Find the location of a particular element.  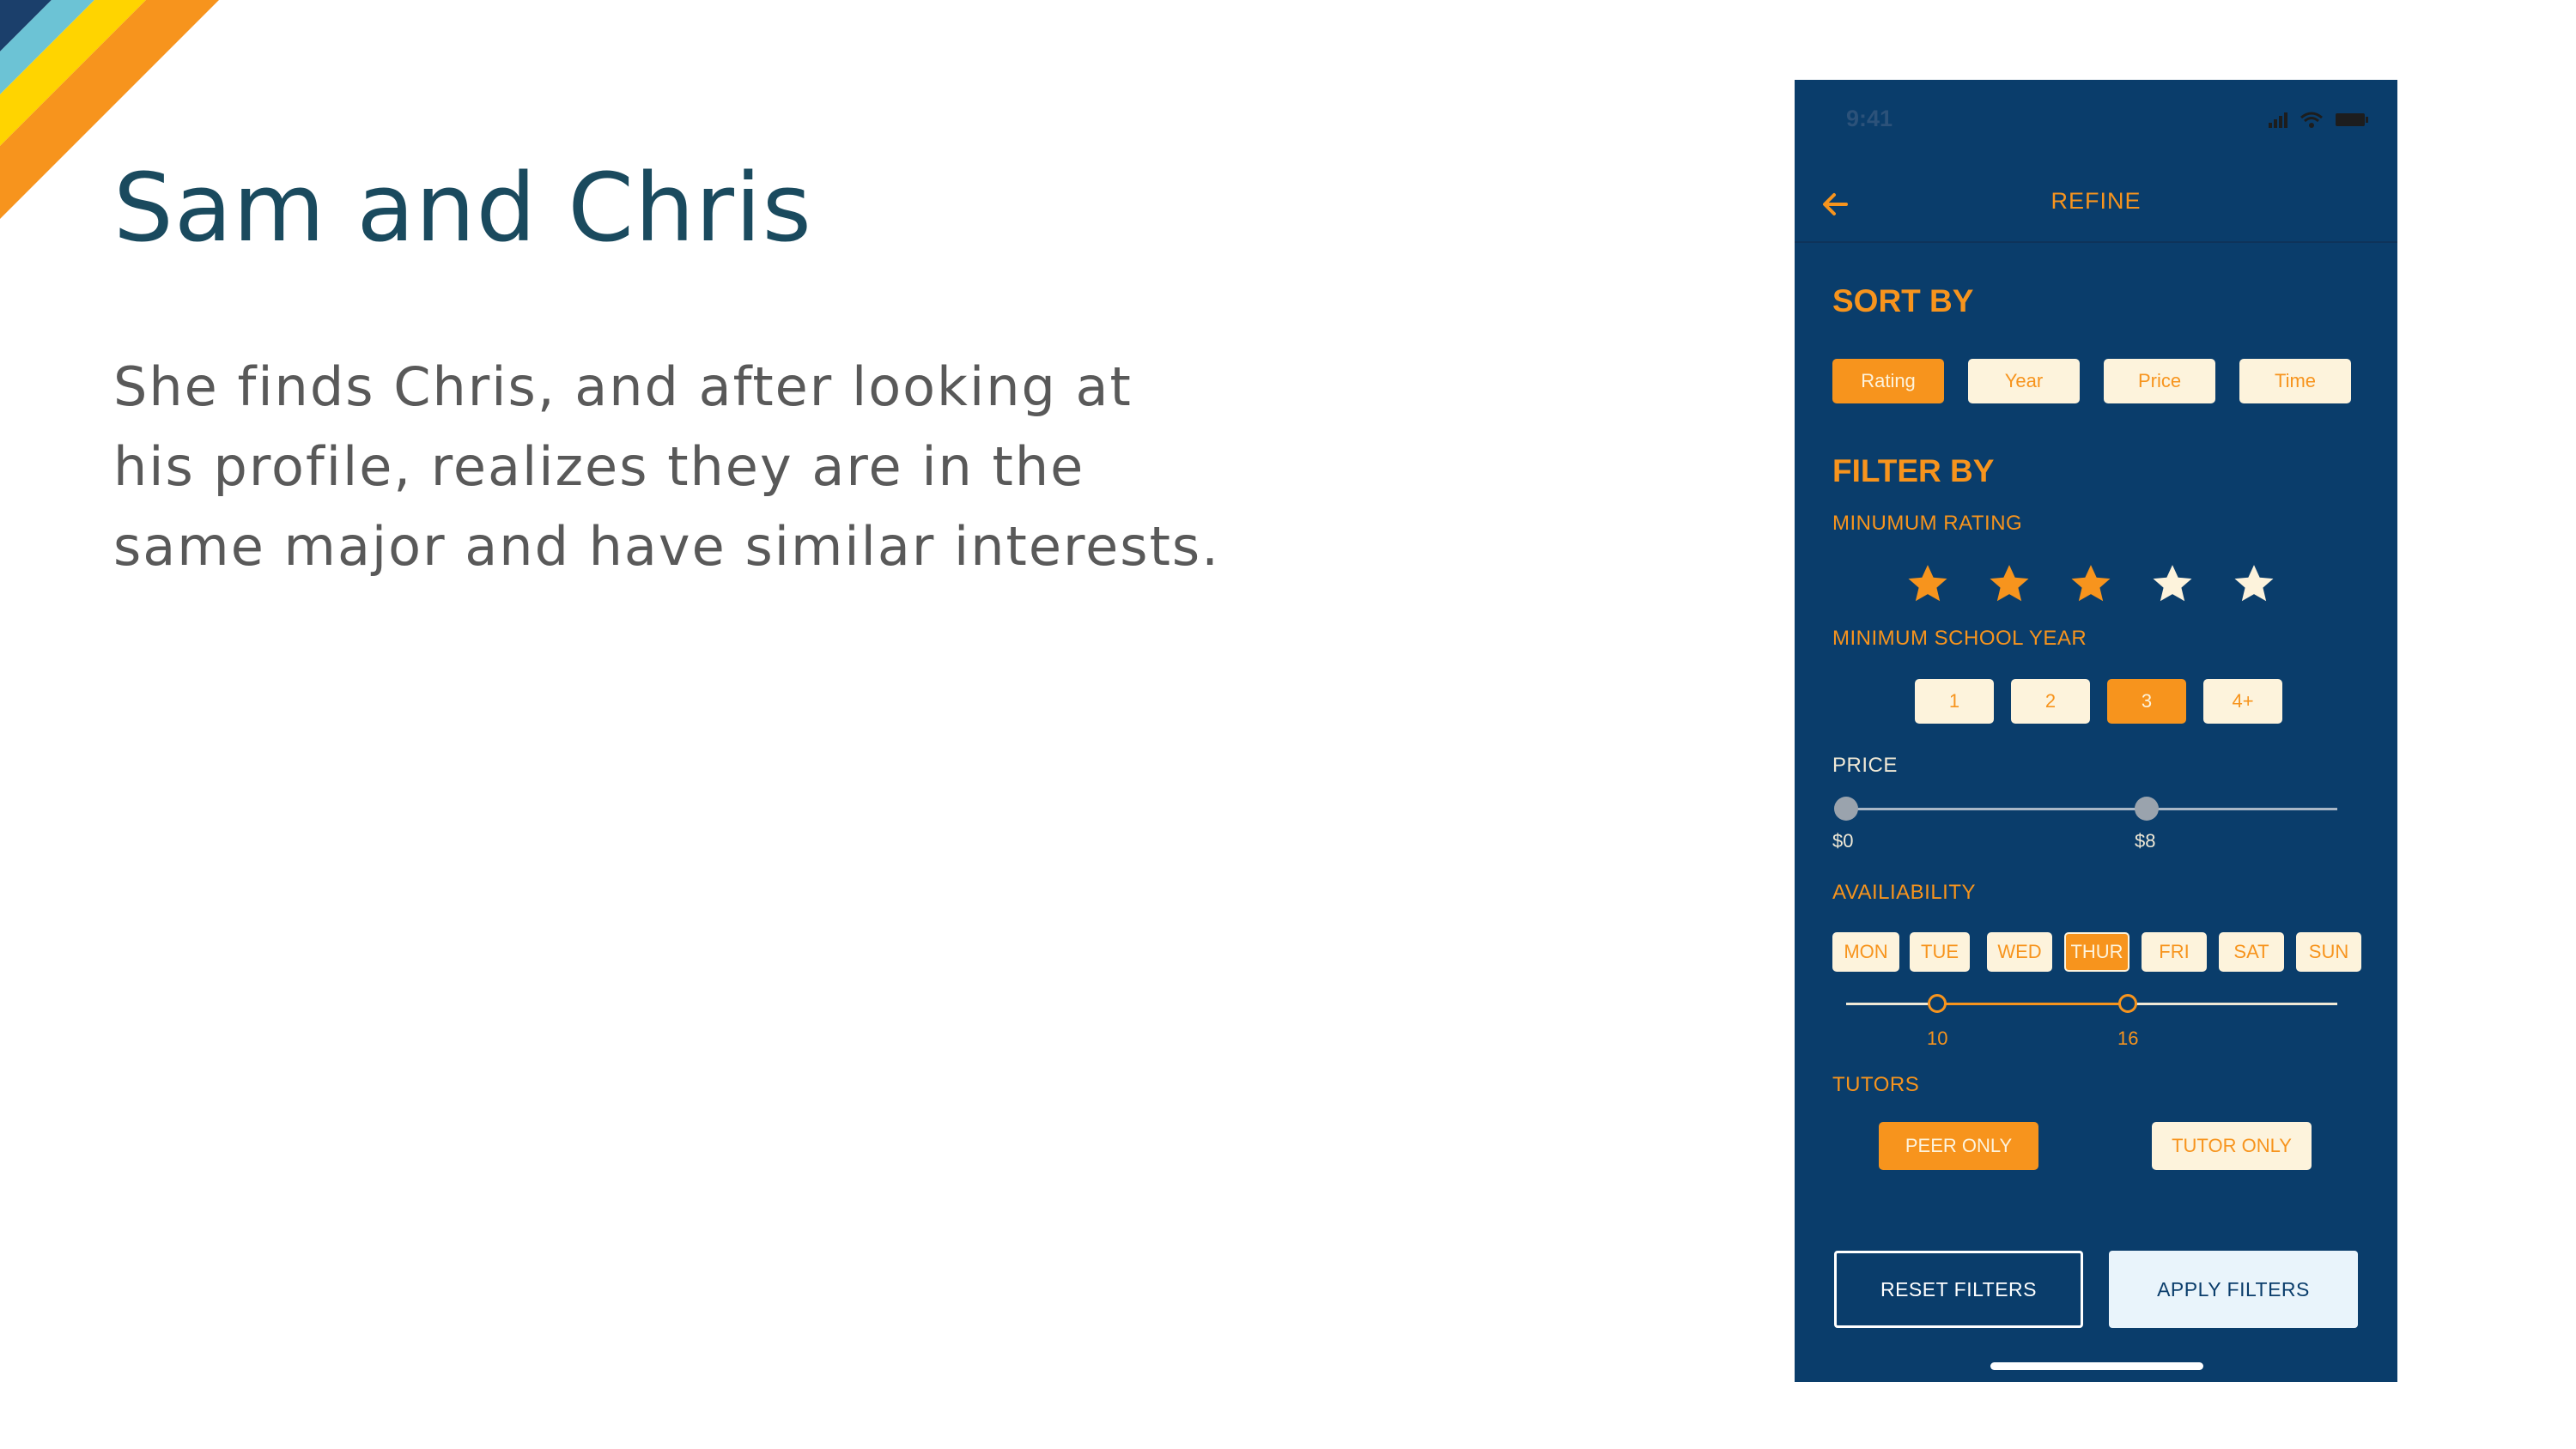

day-chip-wed: WED is located at coordinates (2019, 952).